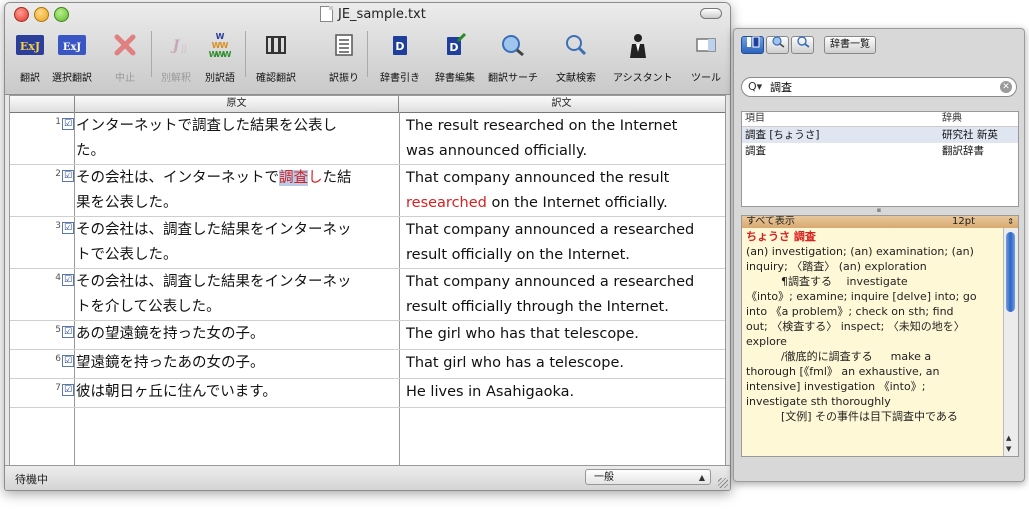 The image size is (1029, 510). I want to click on entry-line: ¶調査する investigate, so click(827, 281).